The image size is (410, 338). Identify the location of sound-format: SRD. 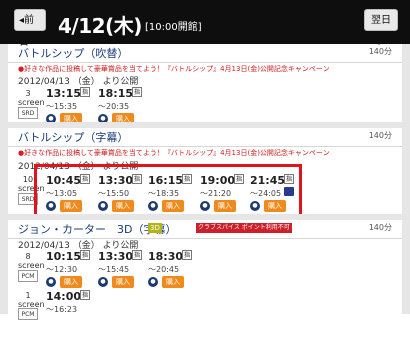
(28, 113).